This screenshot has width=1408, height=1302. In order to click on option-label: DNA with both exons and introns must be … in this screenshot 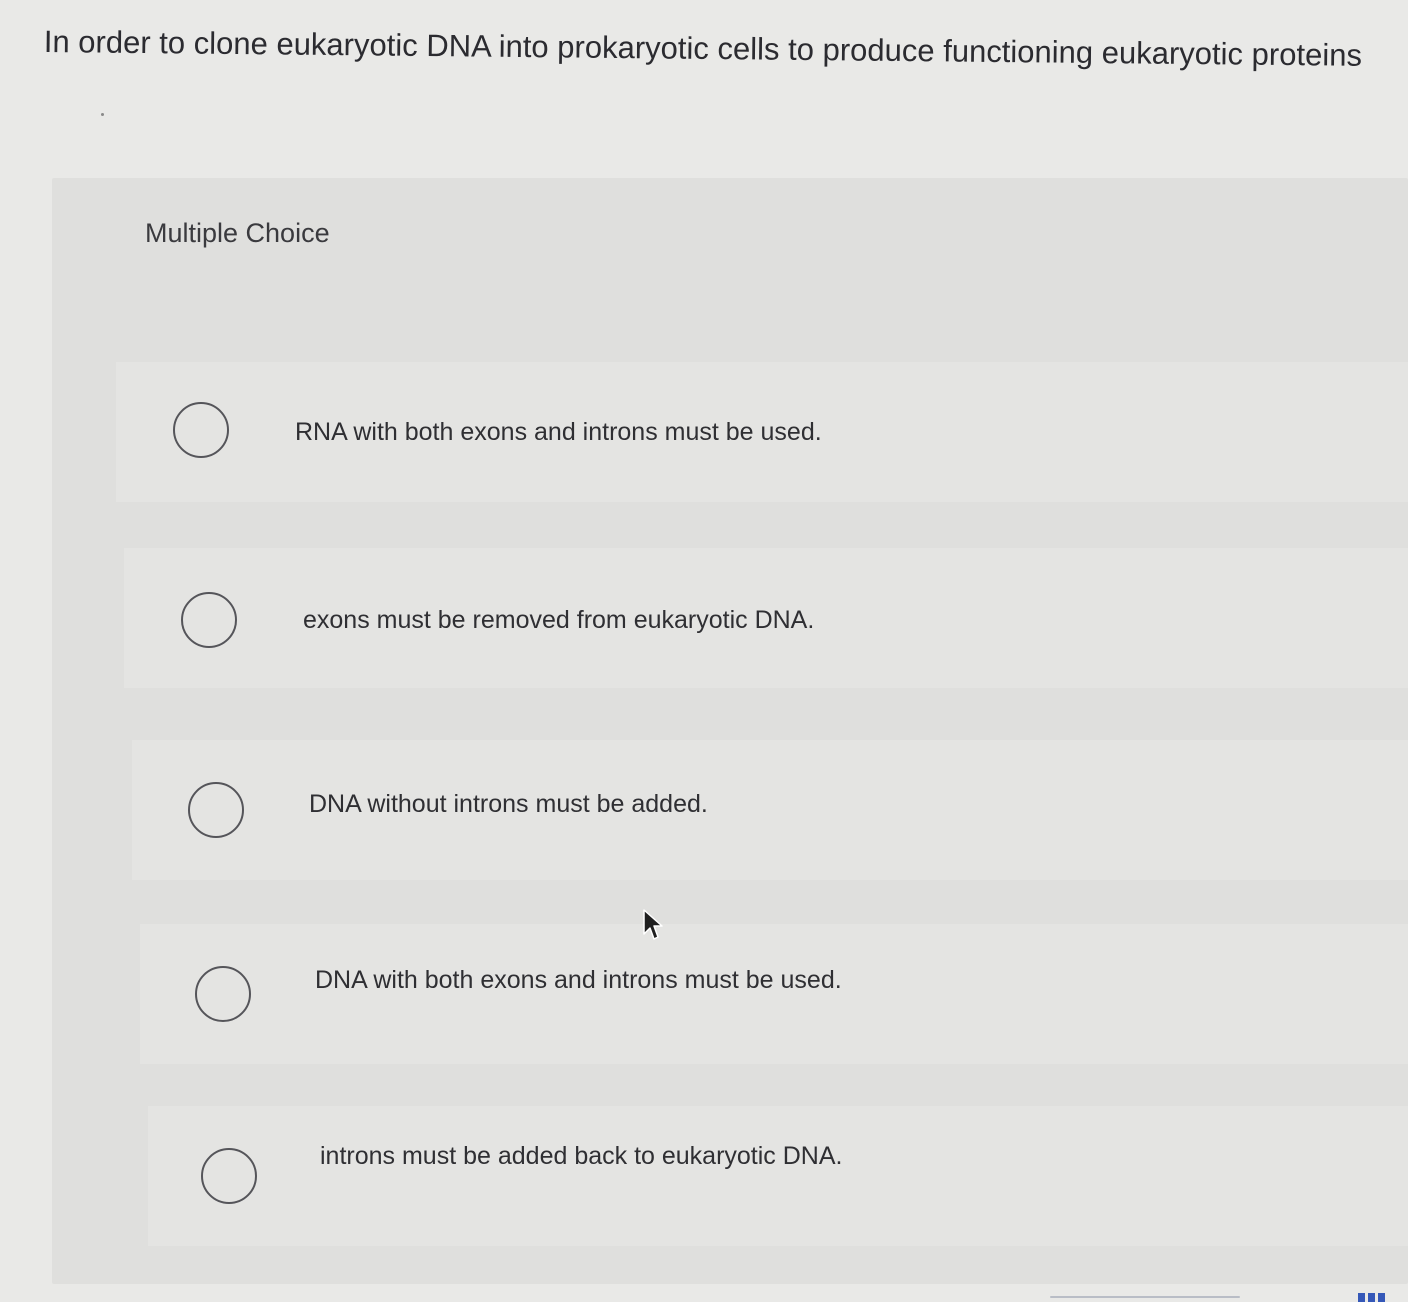, I will do `click(578, 980)`.